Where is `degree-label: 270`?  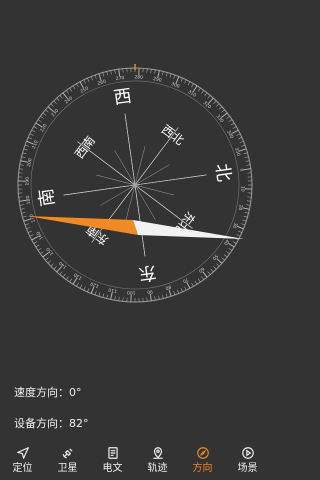
degree-label: 270 is located at coordinates (119, 78).